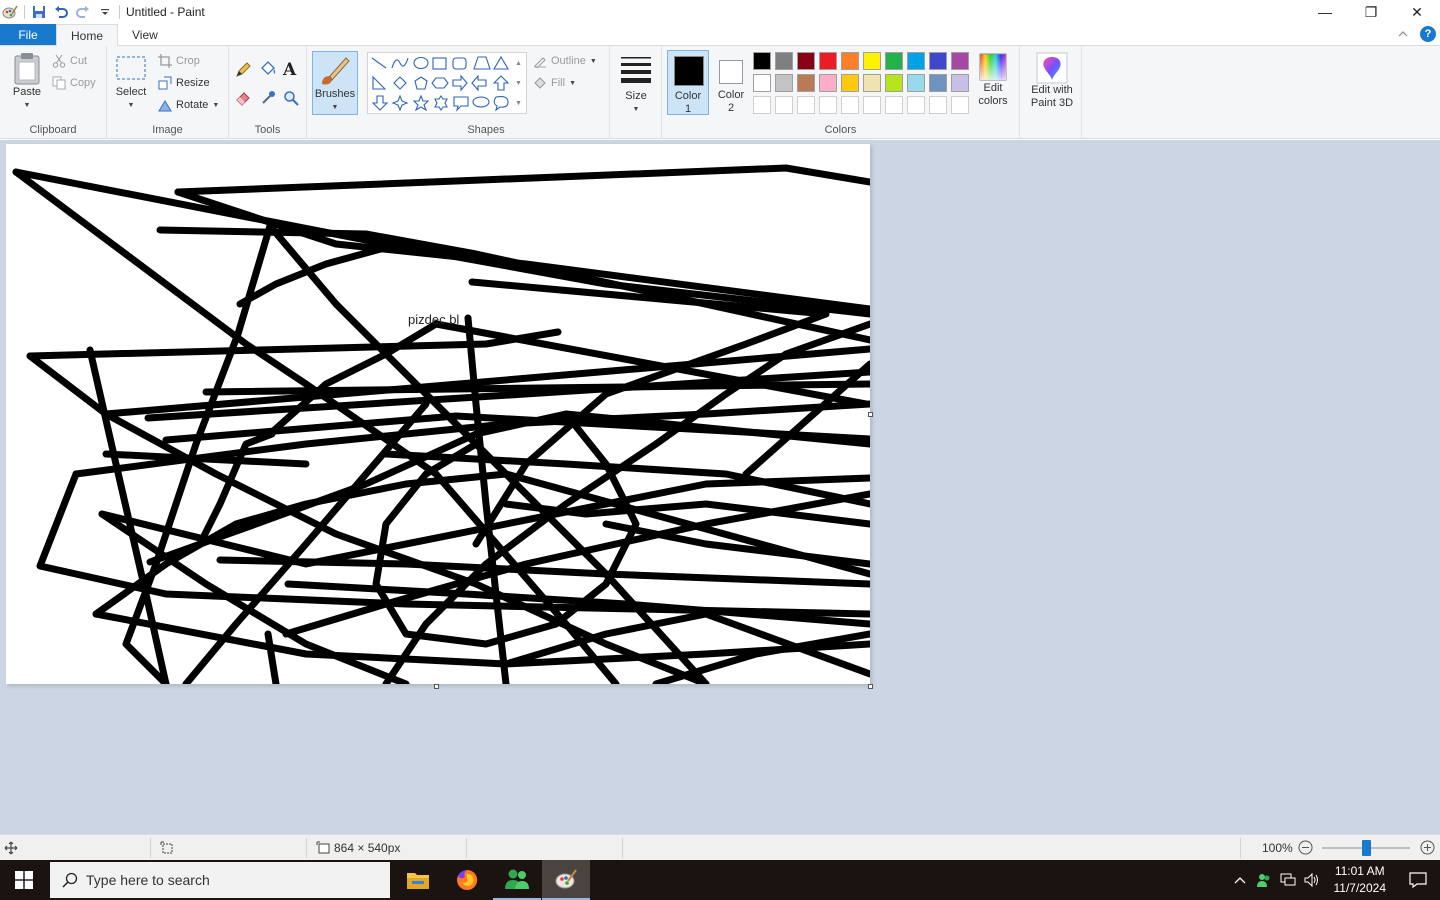 This screenshot has height=900, width=1440. What do you see at coordinates (1305, 849) in the screenshot?
I see `zoom-out-icon` at bounding box center [1305, 849].